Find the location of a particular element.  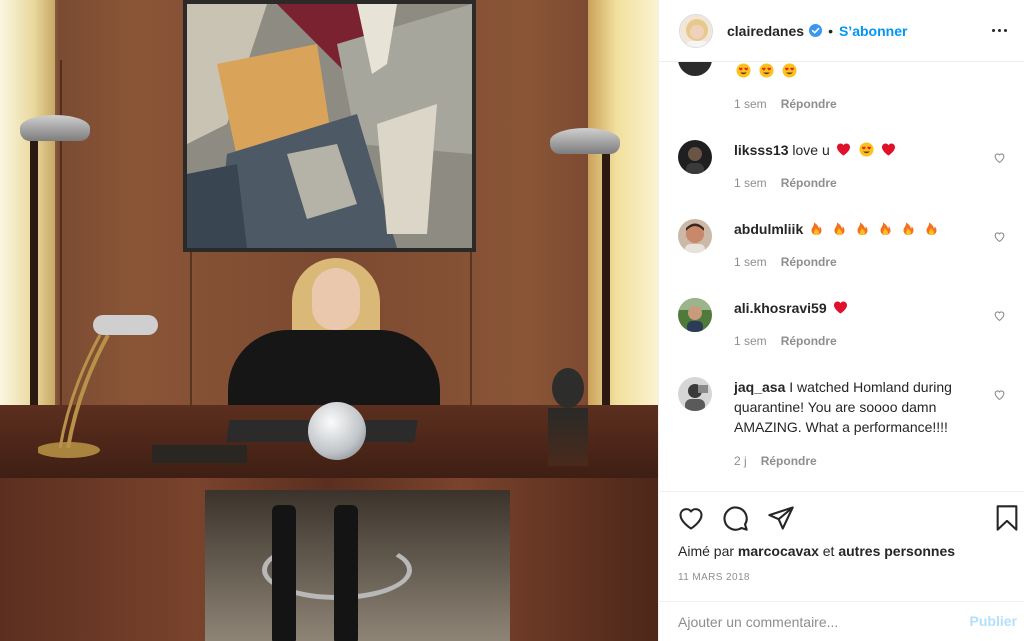

photo-floor-lamp-right is located at coordinates (606, 290).